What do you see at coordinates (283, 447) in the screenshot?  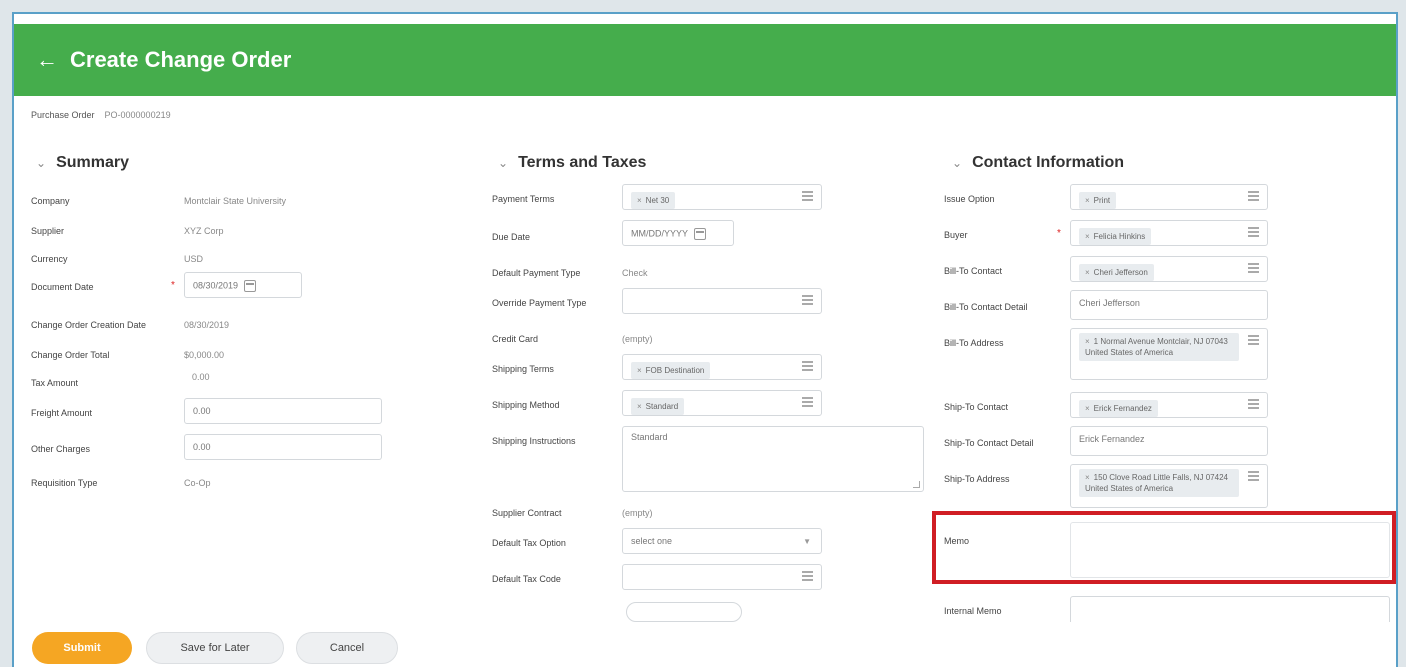 I see `other-charges-field: 0.00` at bounding box center [283, 447].